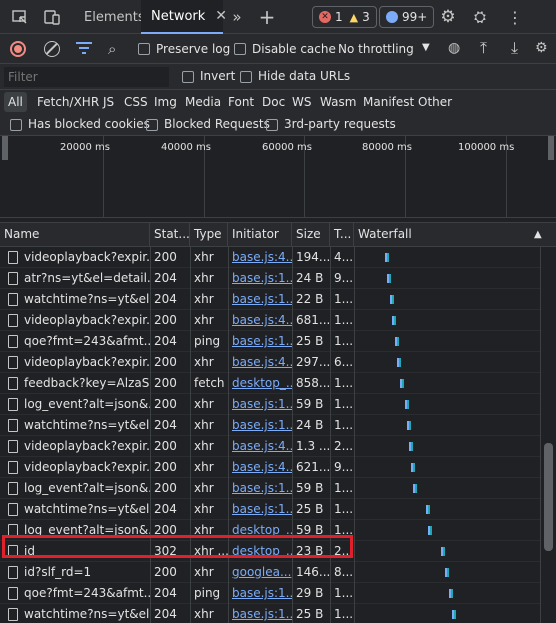 The width and height of the screenshot is (556, 623). What do you see at coordinates (548, 497) in the screenshot?
I see `scrollbar-thumb` at bounding box center [548, 497].